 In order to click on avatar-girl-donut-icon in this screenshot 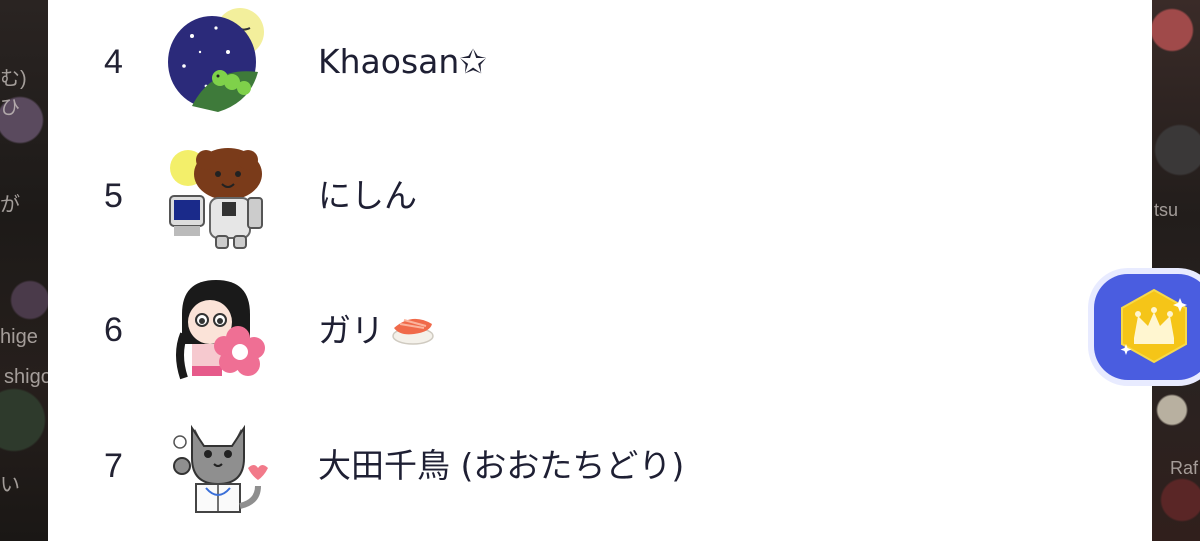, I will do `click(220, 330)`.